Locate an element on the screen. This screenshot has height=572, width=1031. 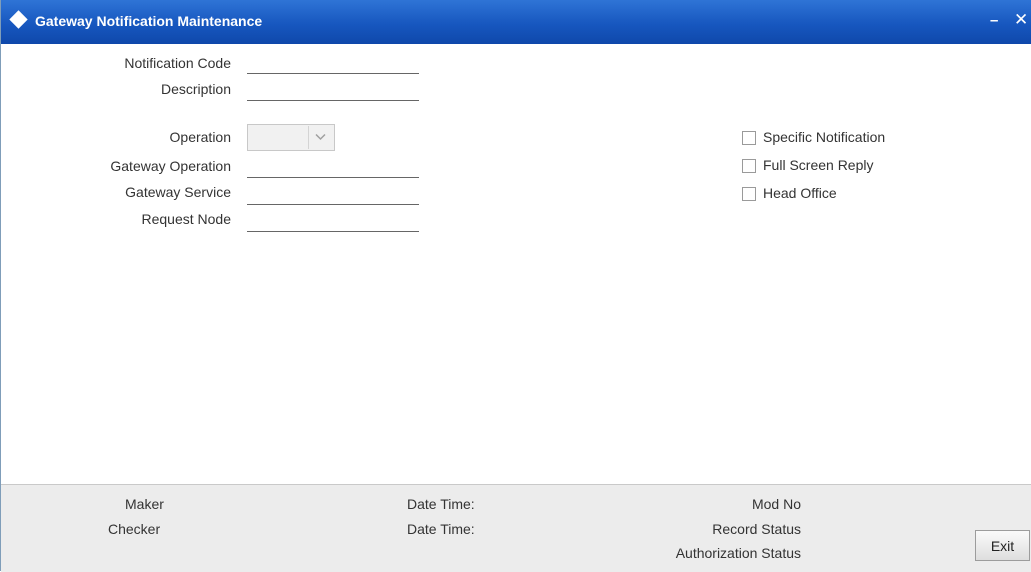
full-screen-reply-checkbox is located at coordinates (749, 166).